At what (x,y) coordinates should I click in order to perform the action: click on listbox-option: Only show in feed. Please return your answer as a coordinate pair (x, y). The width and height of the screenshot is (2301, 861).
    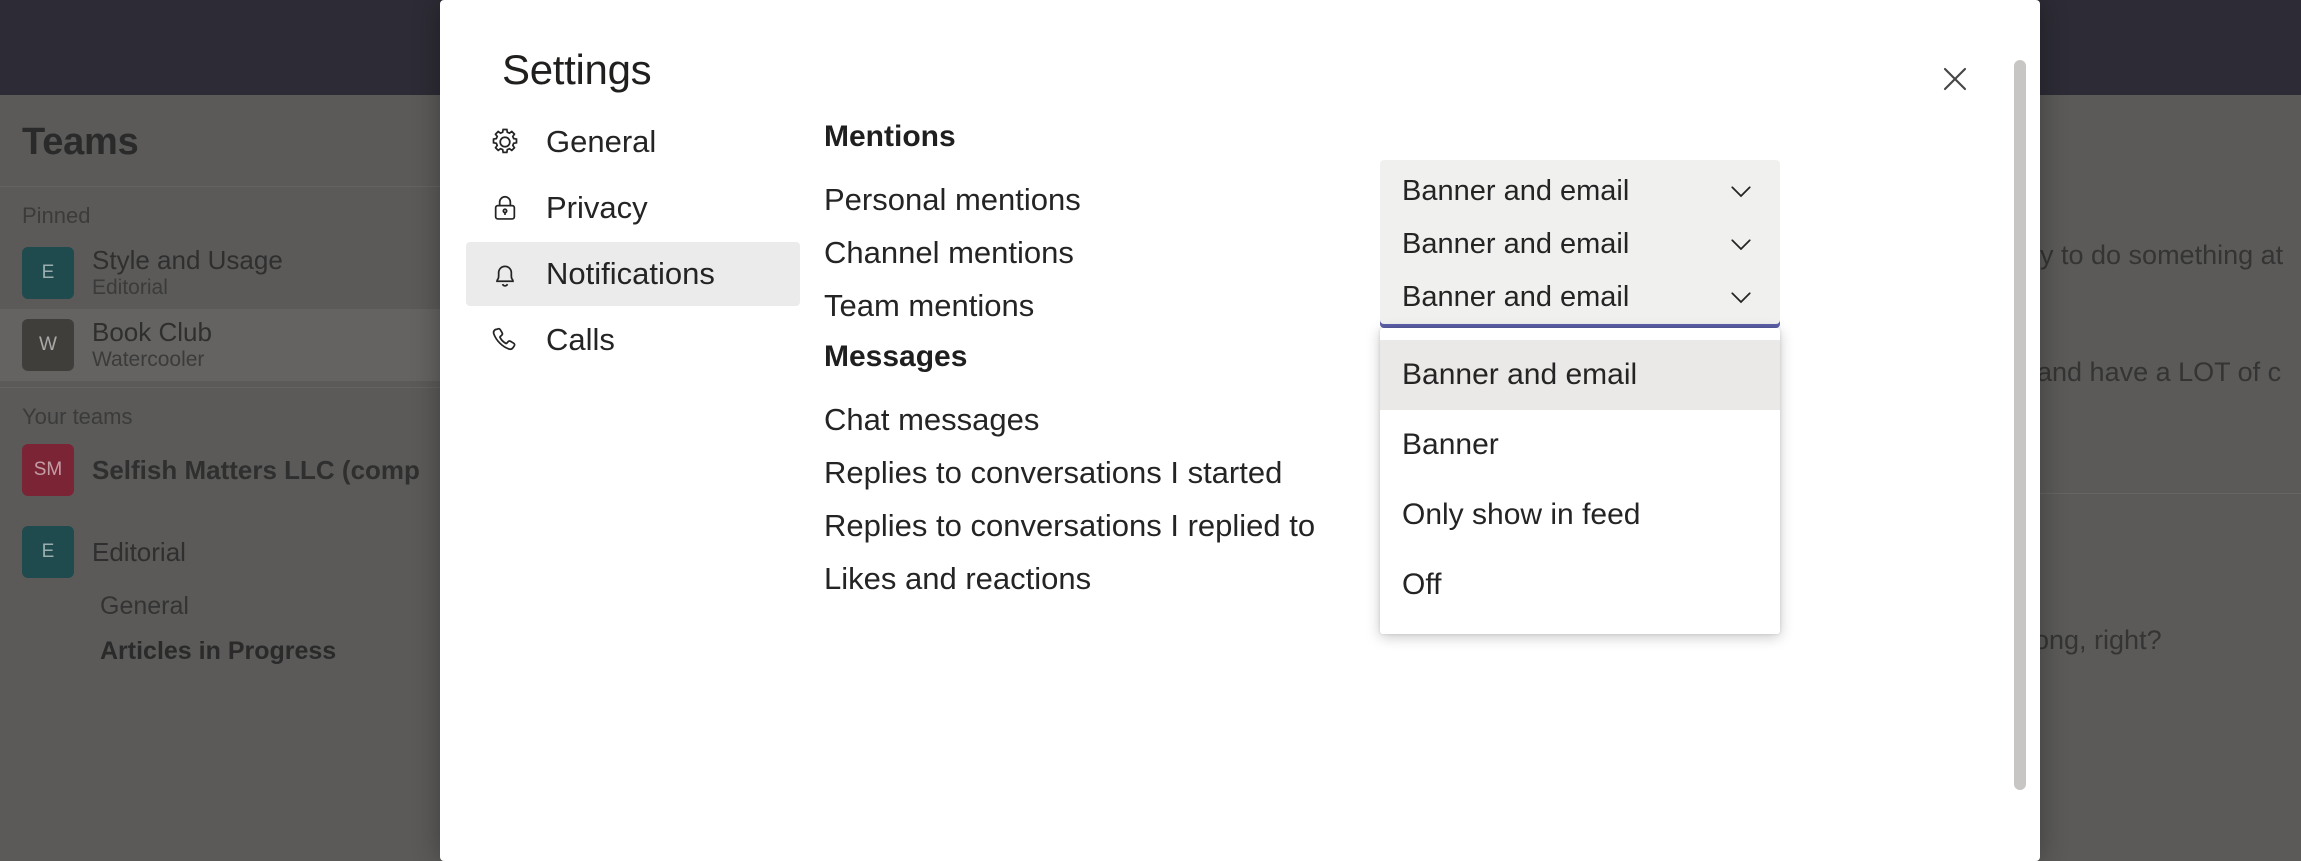
    Looking at the image, I should click on (1580, 515).